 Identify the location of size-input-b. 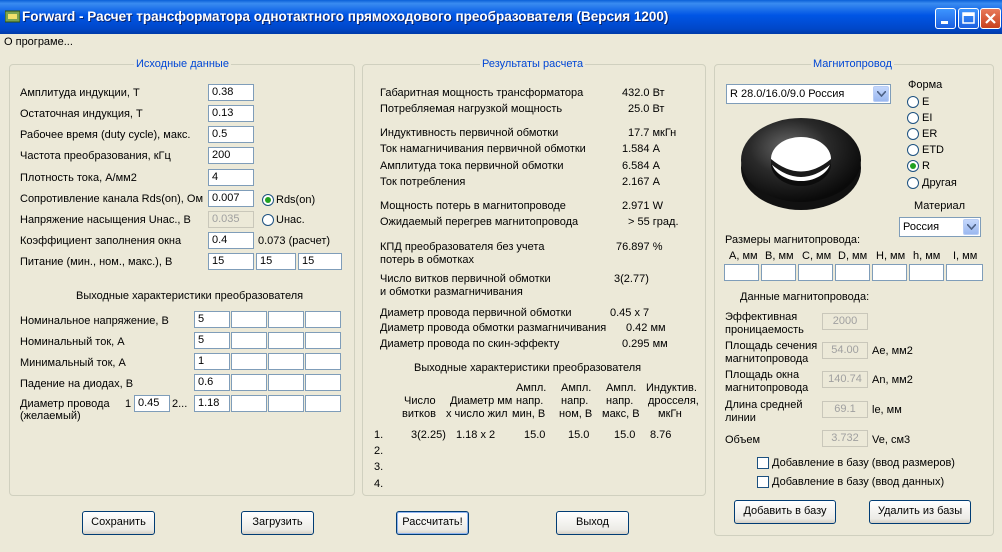
(778, 272).